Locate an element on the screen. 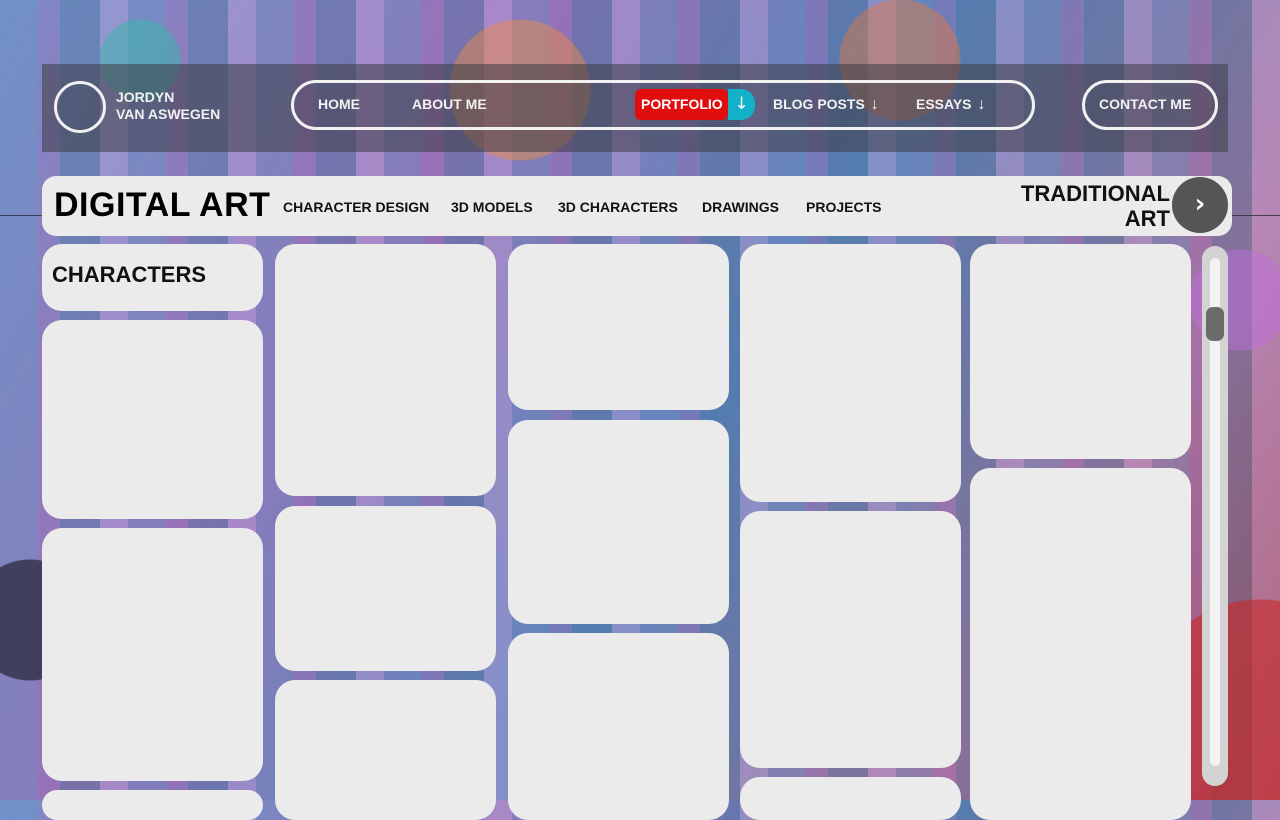 This screenshot has height=820, width=1280. brand-first-name: JORDYN is located at coordinates (145, 97).